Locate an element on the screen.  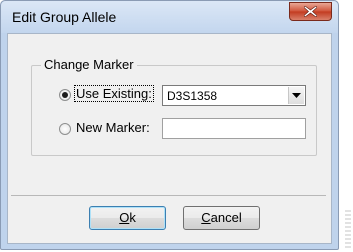
close-icon is located at coordinates (310, 11).